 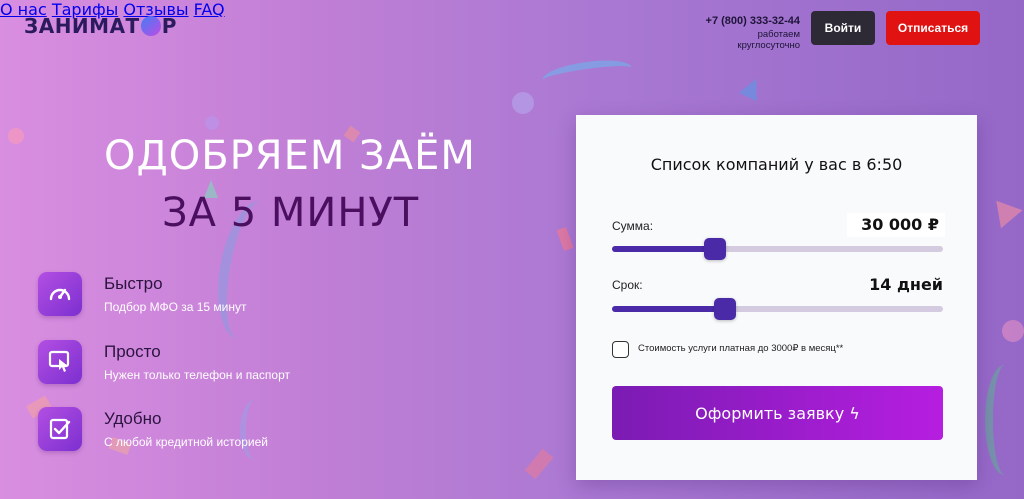 What do you see at coordinates (633, 226) in the screenshot?
I see `amount-label: Сумма:` at bounding box center [633, 226].